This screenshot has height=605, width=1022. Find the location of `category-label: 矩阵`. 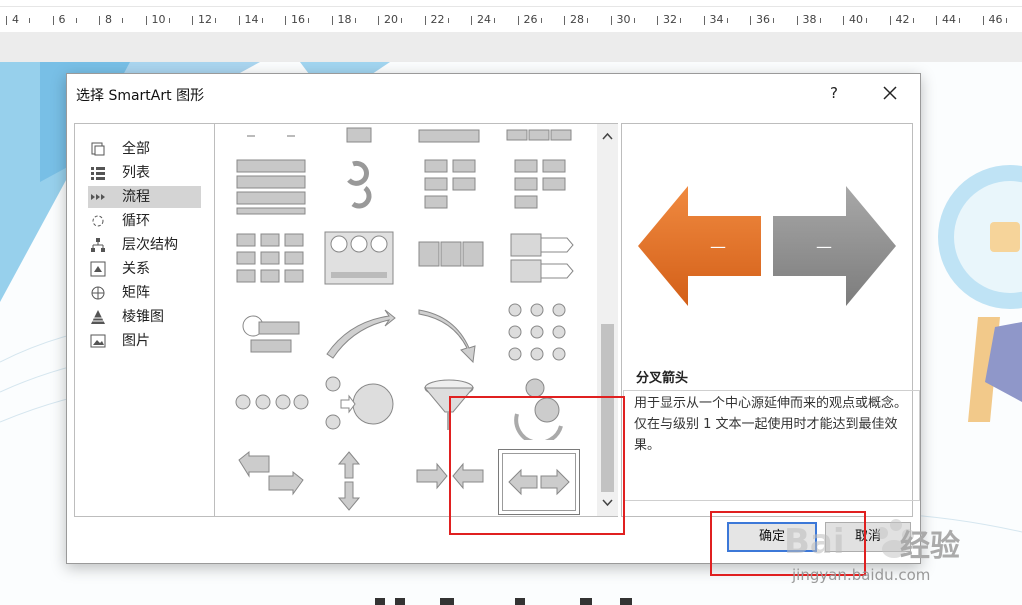

category-label: 矩阵 is located at coordinates (136, 293).